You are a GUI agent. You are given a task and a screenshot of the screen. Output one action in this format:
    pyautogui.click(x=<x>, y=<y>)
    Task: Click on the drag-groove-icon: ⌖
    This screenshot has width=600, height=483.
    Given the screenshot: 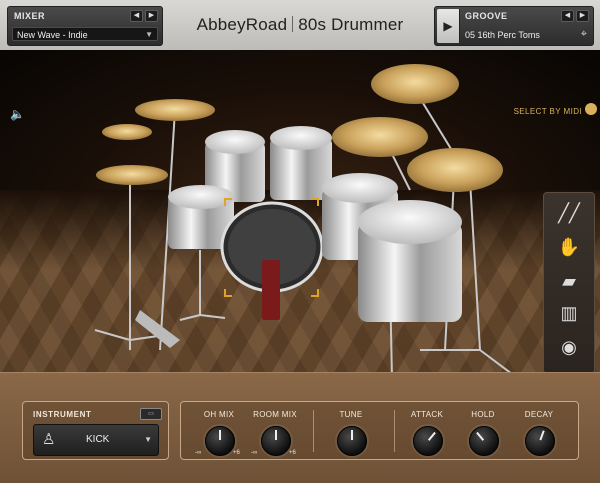 What is the action you would take?
    pyautogui.click(x=584, y=34)
    